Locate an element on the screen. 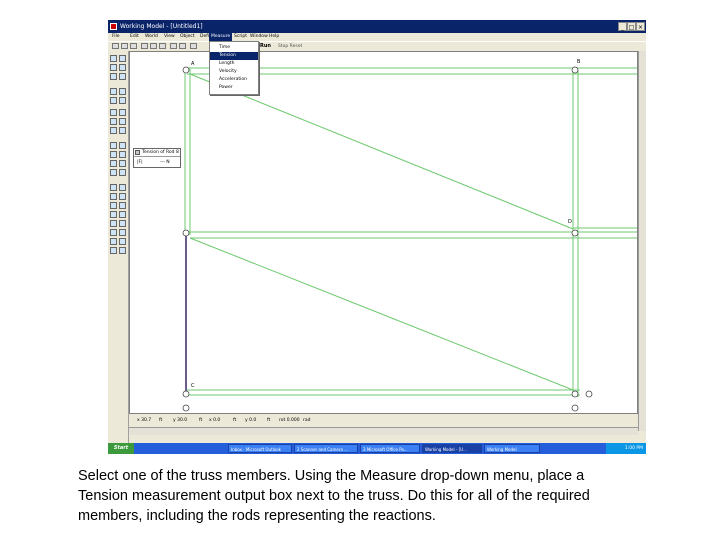 This screenshot has width=720, height=540. scale-tool-icon is located at coordinates (122, 241).